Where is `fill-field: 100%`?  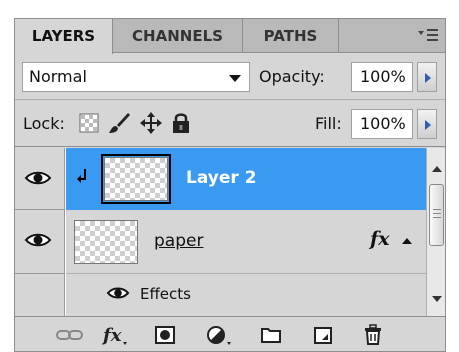 fill-field: 100% is located at coordinates (382, 124).